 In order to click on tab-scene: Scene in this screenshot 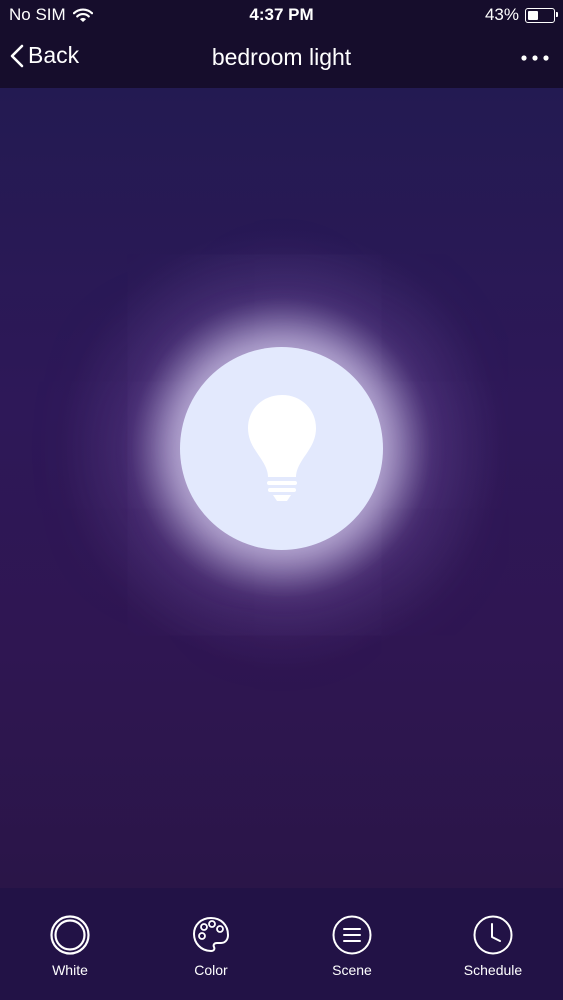, I will do `click(352, 946)`.